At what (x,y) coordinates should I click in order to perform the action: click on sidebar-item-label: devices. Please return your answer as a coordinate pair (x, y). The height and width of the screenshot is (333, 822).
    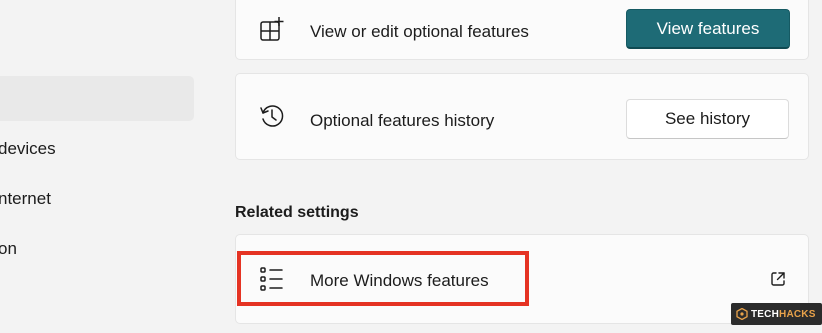
    Looking at the image, I should click on (28, 148).